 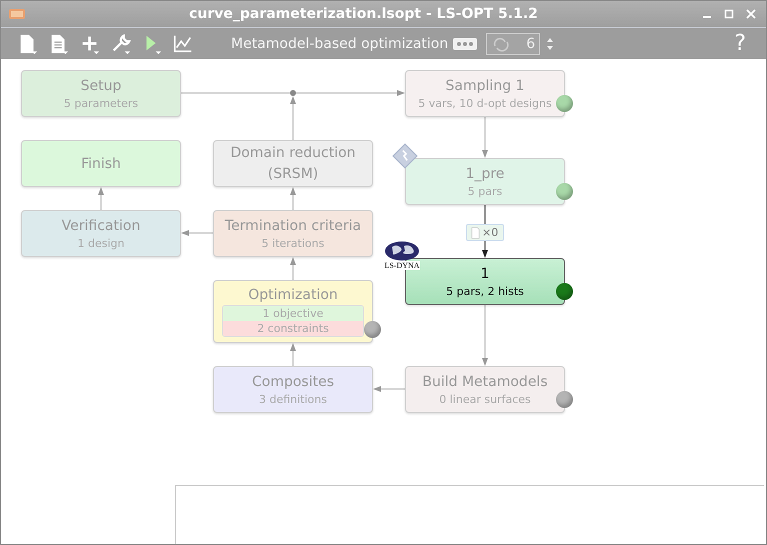 What do you see at coordinates (293, 243) in the screenshot?
I see `node-subtitle: 5 iterations` at bounding box center [293, 243].